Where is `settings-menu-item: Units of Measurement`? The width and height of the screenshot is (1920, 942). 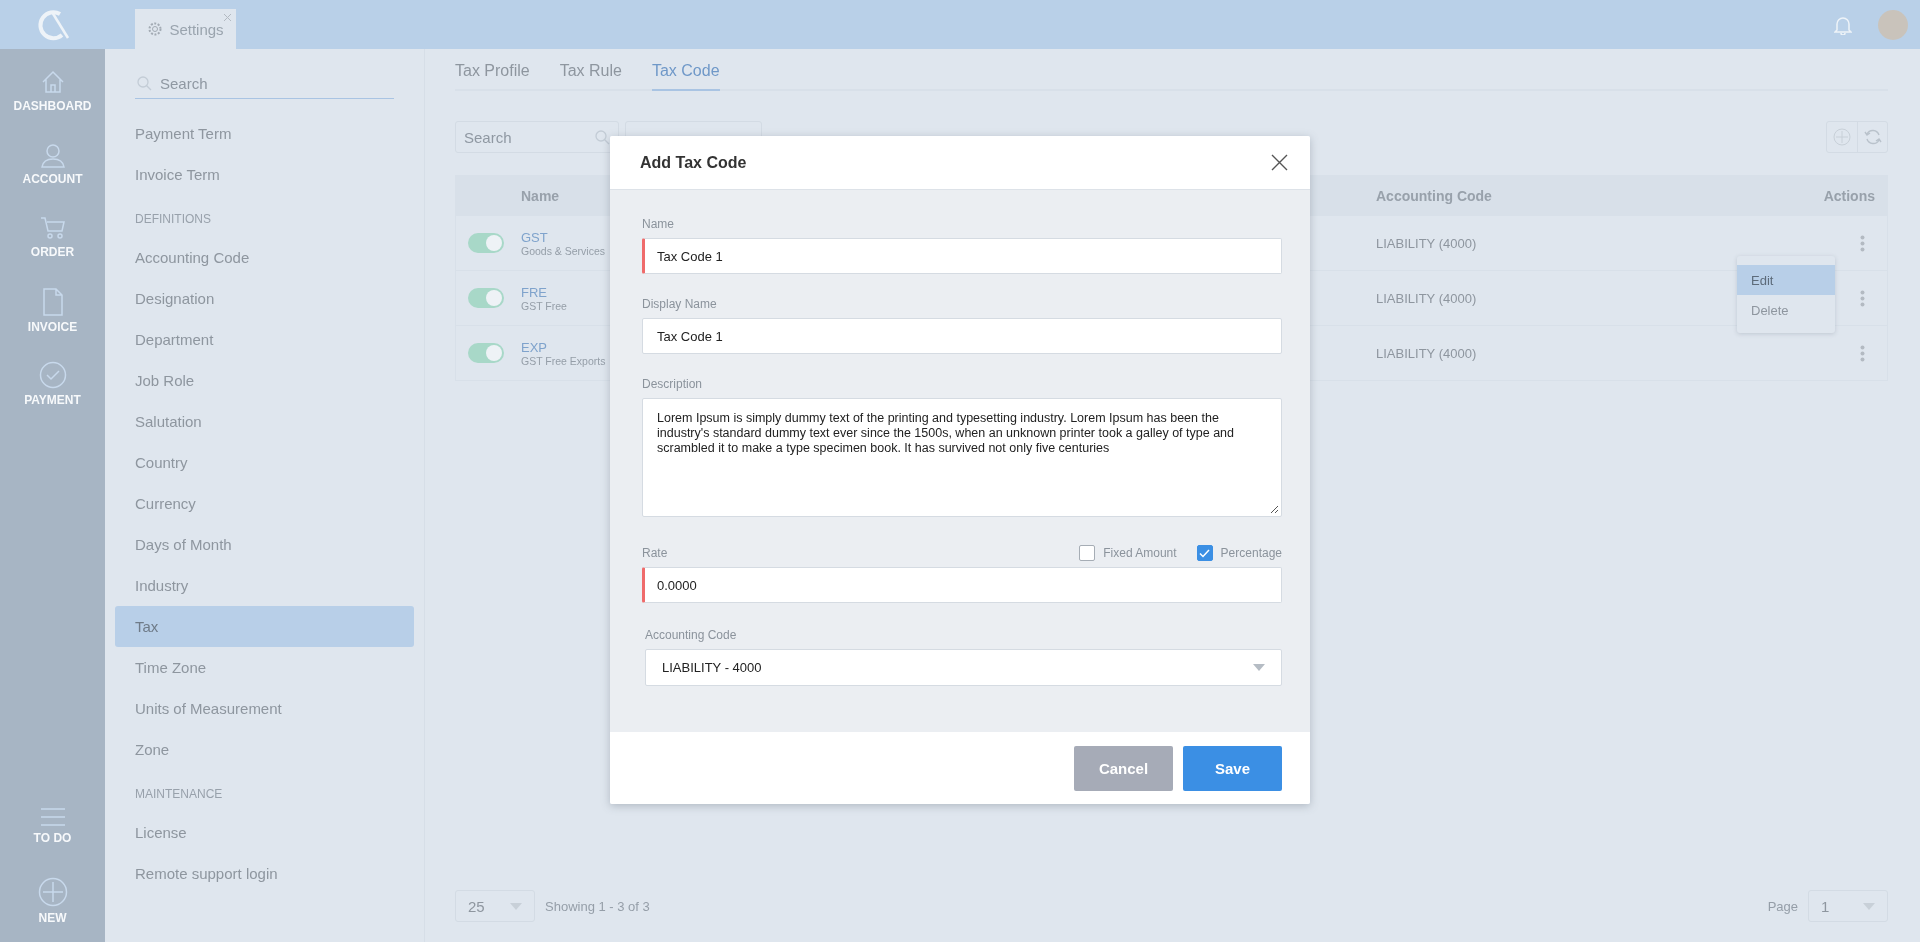
settings-menu-item: Units of Measurement is located at coordinates (264, 708).